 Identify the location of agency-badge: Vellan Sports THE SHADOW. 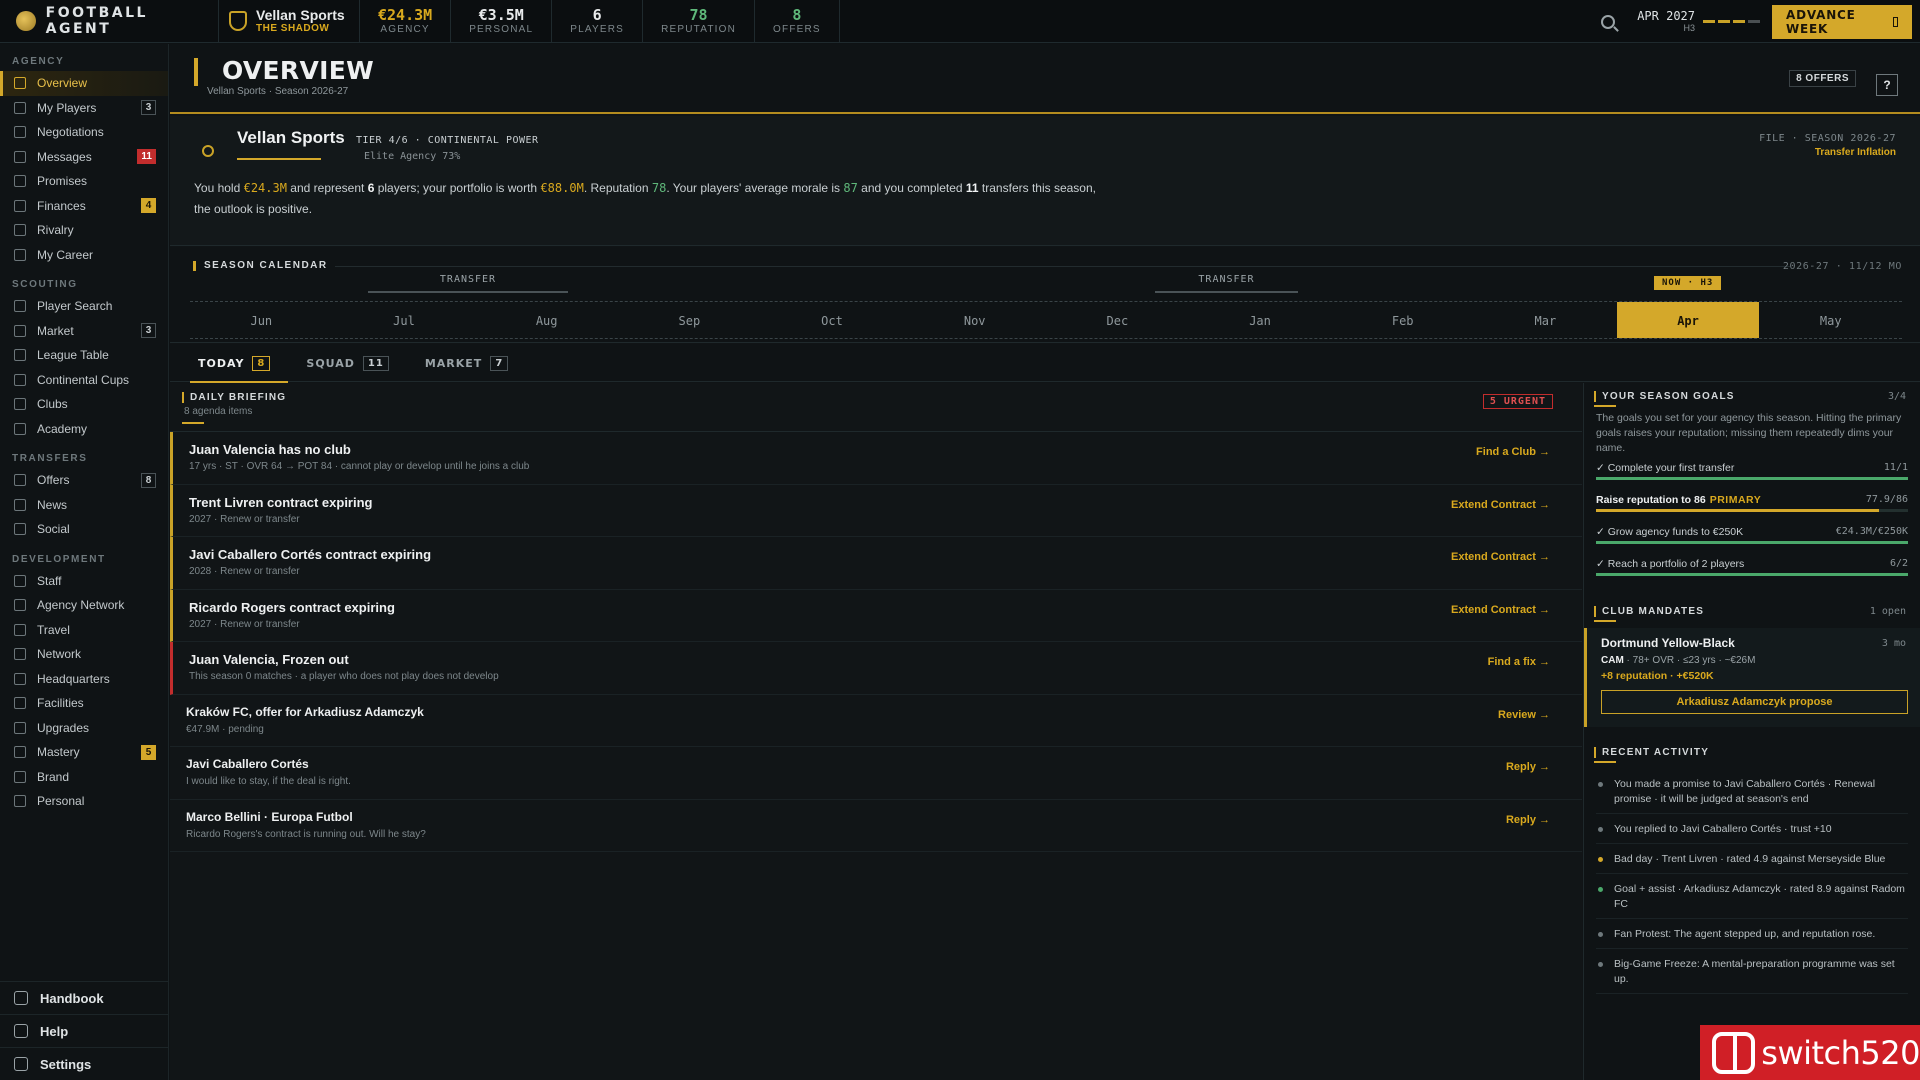
(289, 21).